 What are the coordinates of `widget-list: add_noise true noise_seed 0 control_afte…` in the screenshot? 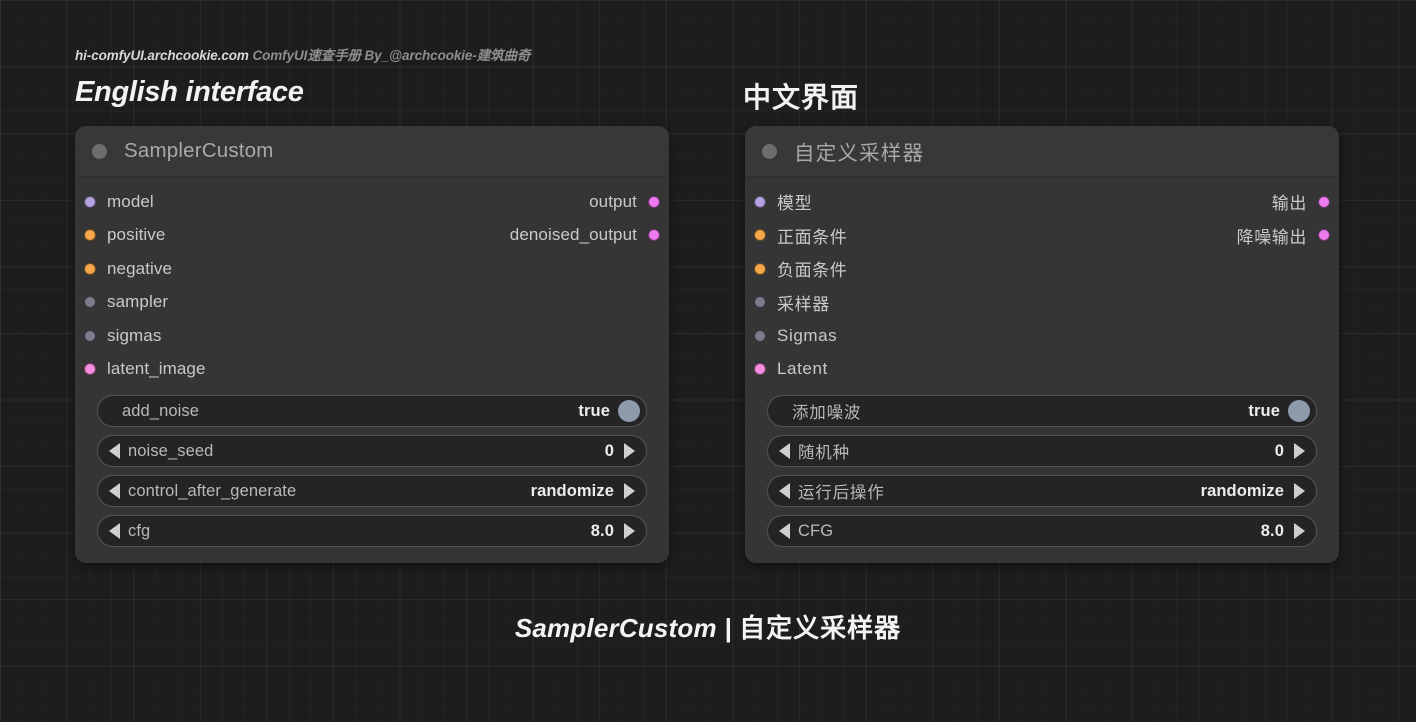 It's located at (372, 471).